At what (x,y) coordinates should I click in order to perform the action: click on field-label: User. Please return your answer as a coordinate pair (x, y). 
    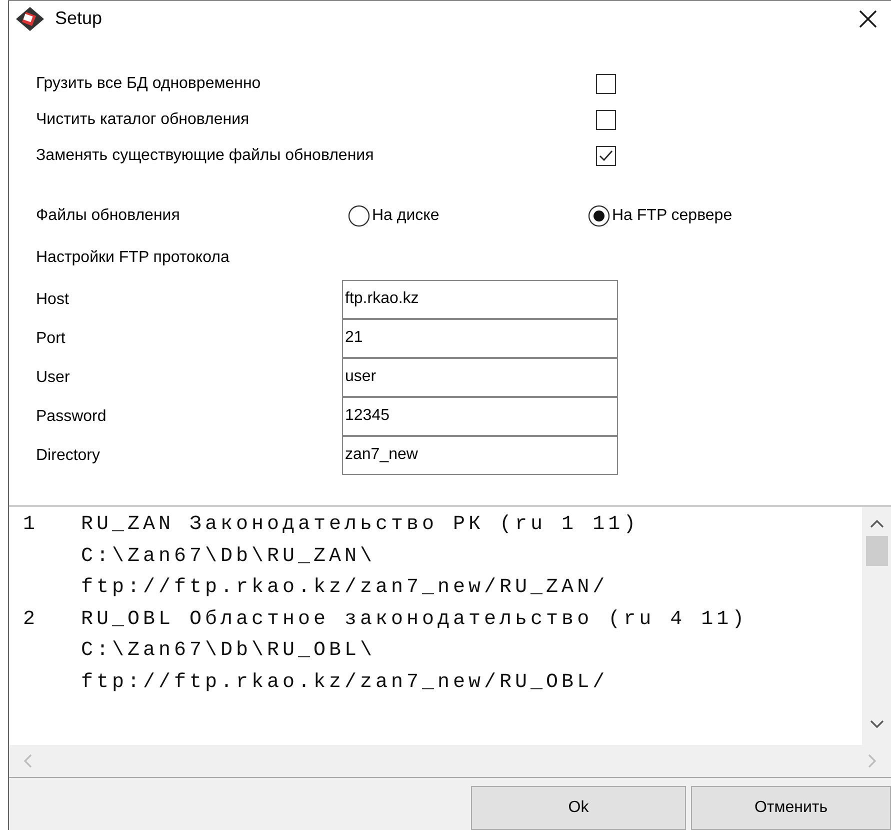
    Looking at the image, I should click on (53, 378).